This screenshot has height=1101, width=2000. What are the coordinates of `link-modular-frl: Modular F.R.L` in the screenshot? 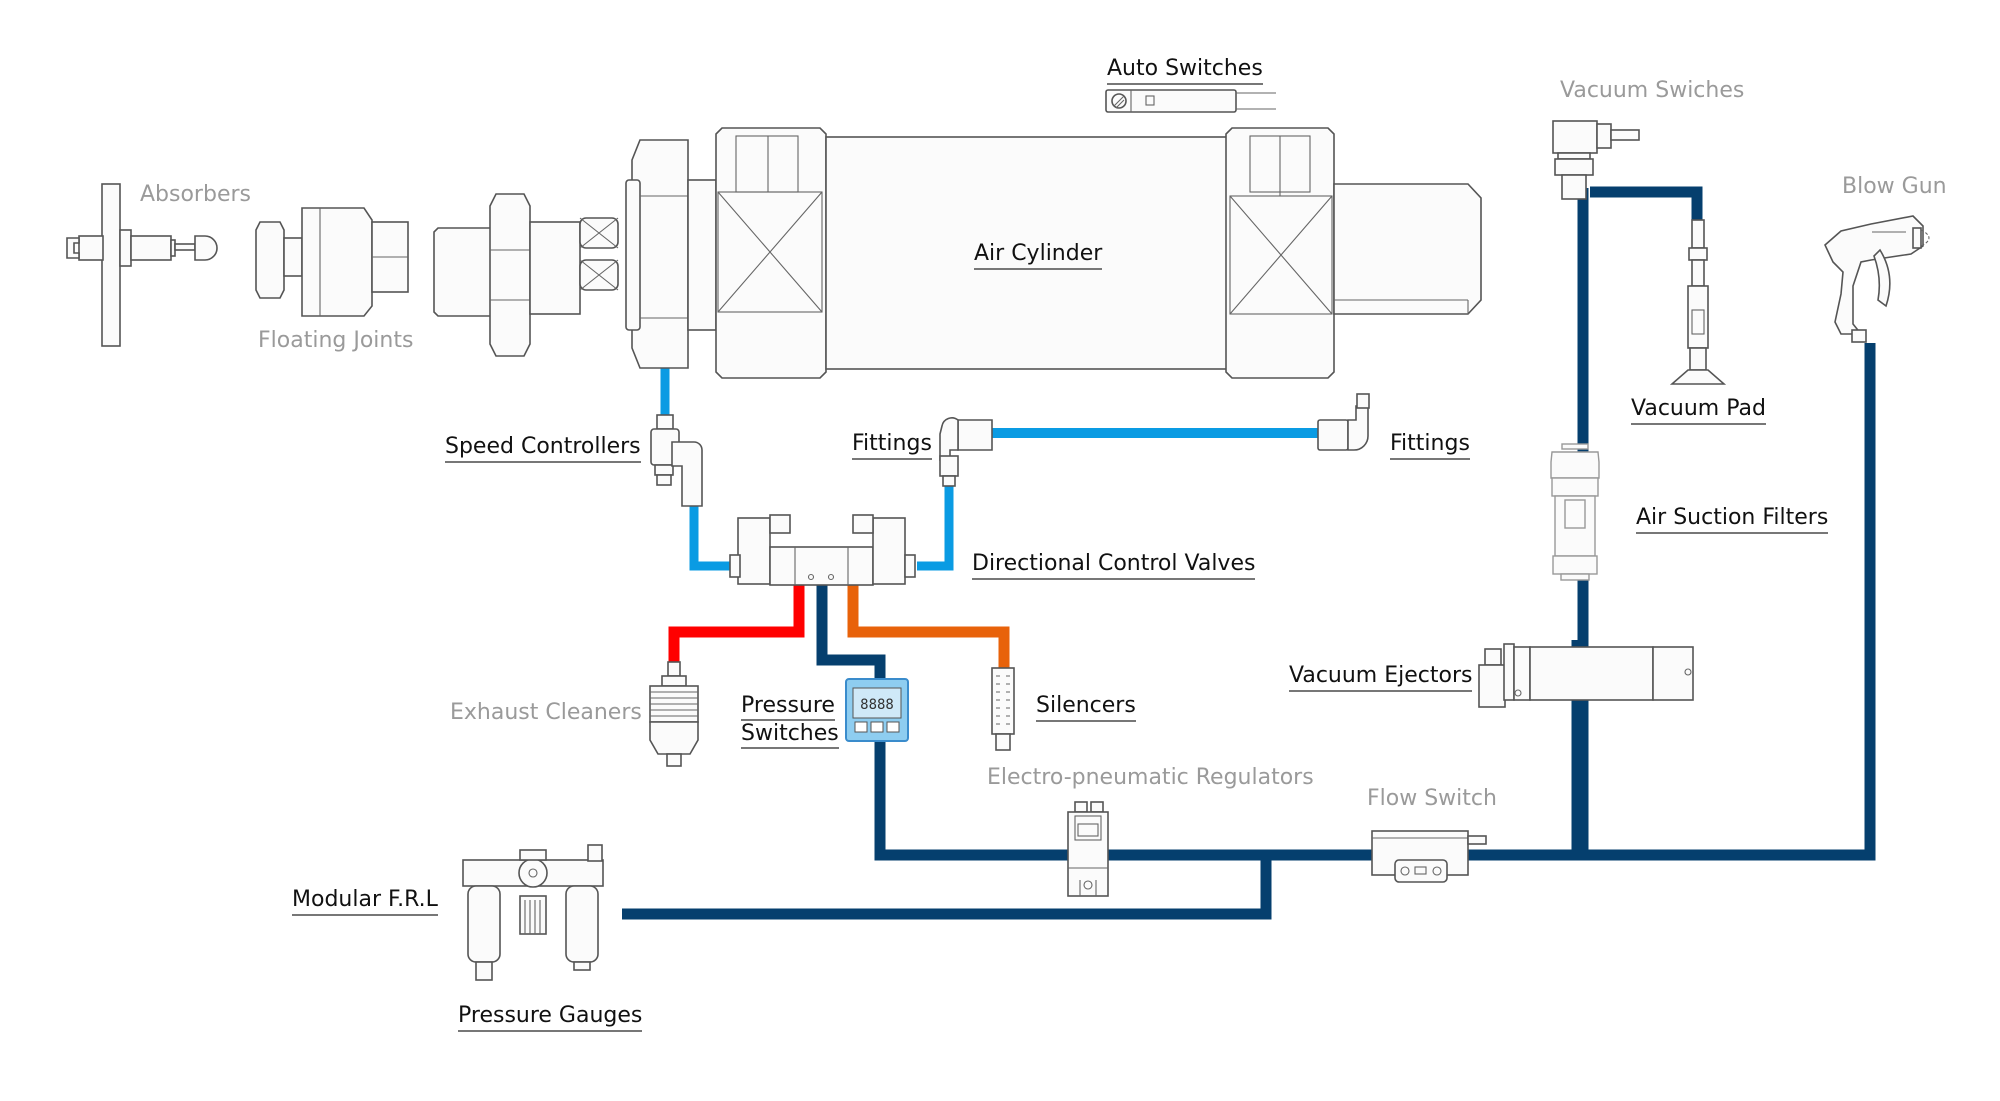 It's located at (365, 901).